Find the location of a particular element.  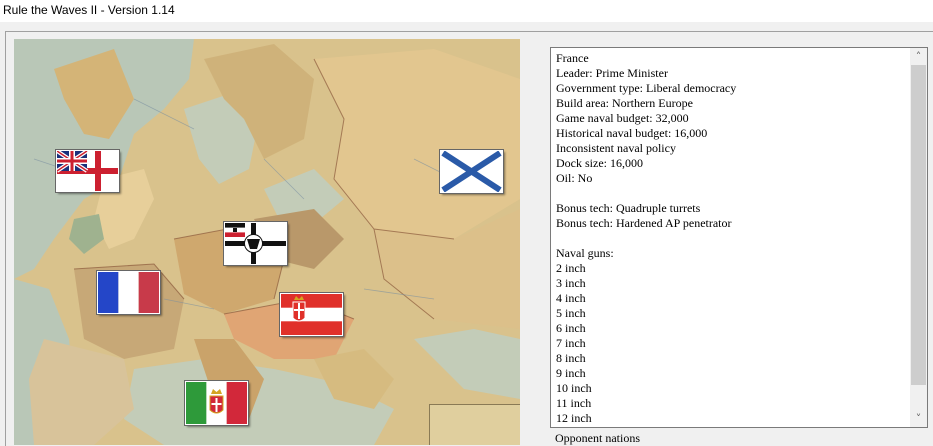

scroll-down-icon: ˅ is located at coordinates (918, 418).